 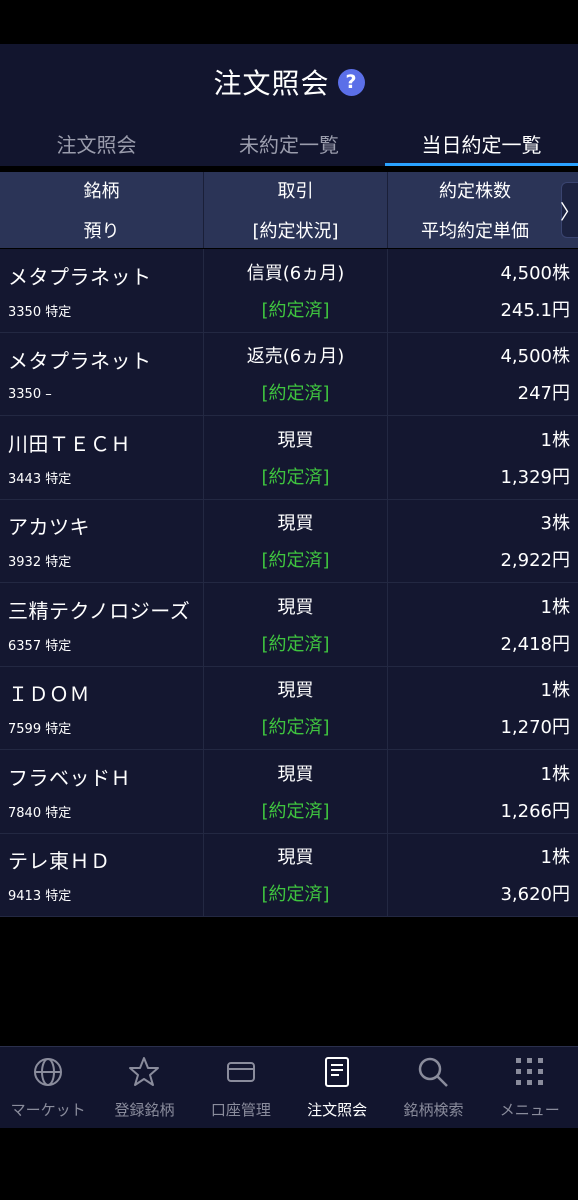 What do you see at coordinates (48, 1074) in the screenshot?
I see `globe-icon` at bounding box center [48, 1074].